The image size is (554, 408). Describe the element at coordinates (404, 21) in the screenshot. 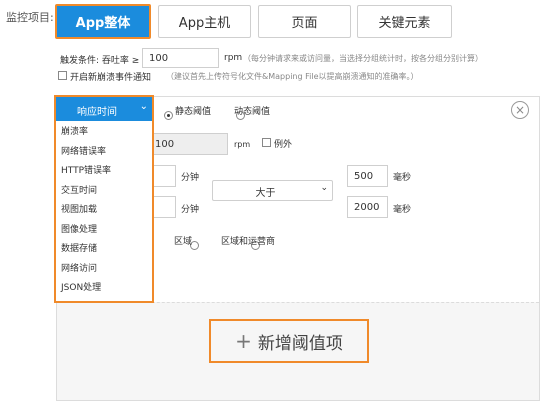

I see `tab-key-element: 关键元素` at that location.